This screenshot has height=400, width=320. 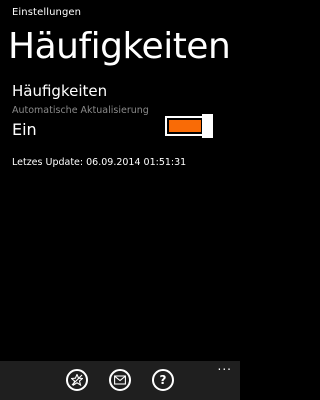 I want to click on mail-button, so click(x=120, y=380).